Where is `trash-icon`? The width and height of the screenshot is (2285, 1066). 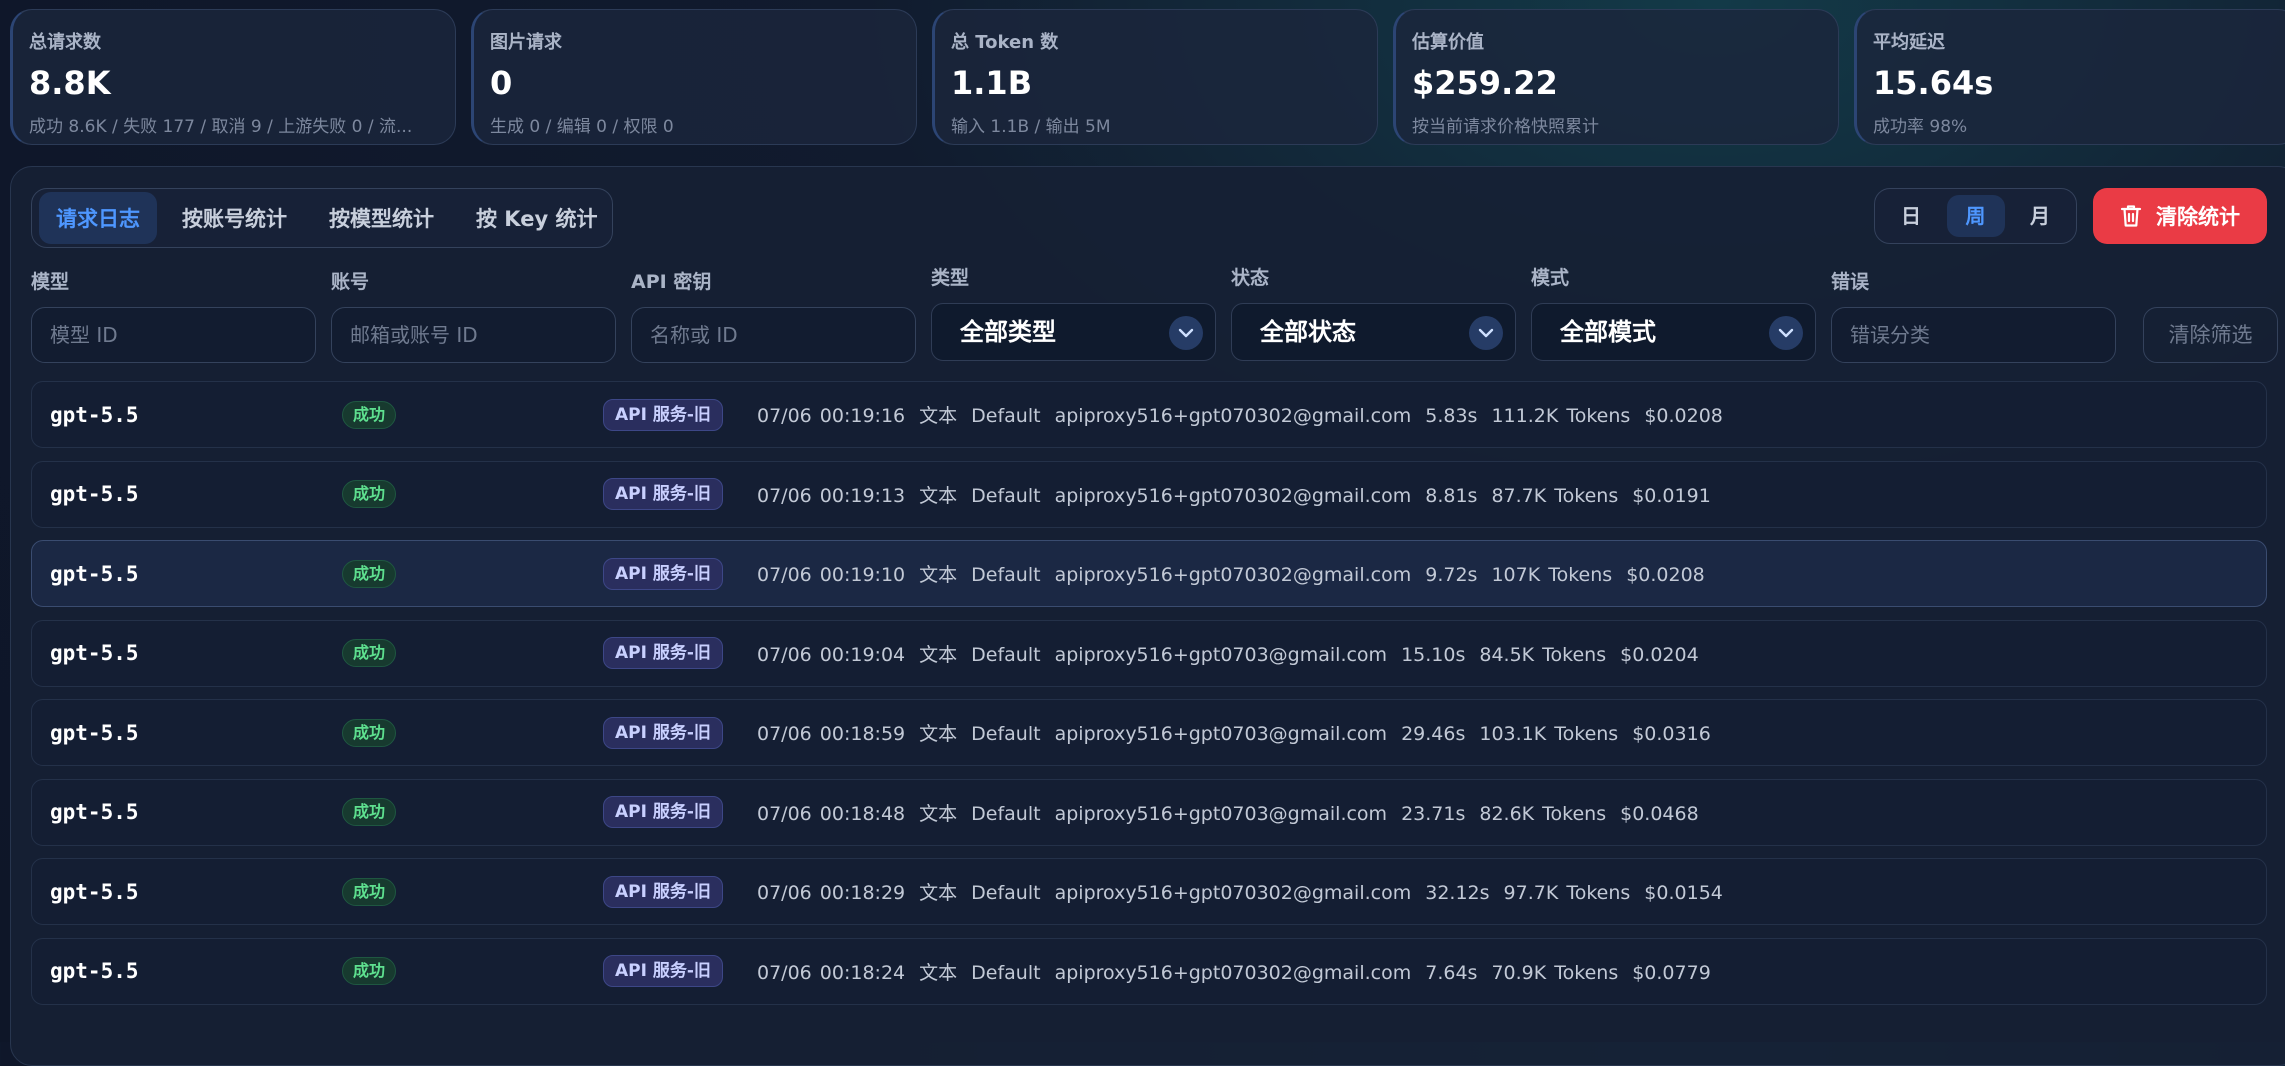
trash-icon is located at coordinates (2131, 216).